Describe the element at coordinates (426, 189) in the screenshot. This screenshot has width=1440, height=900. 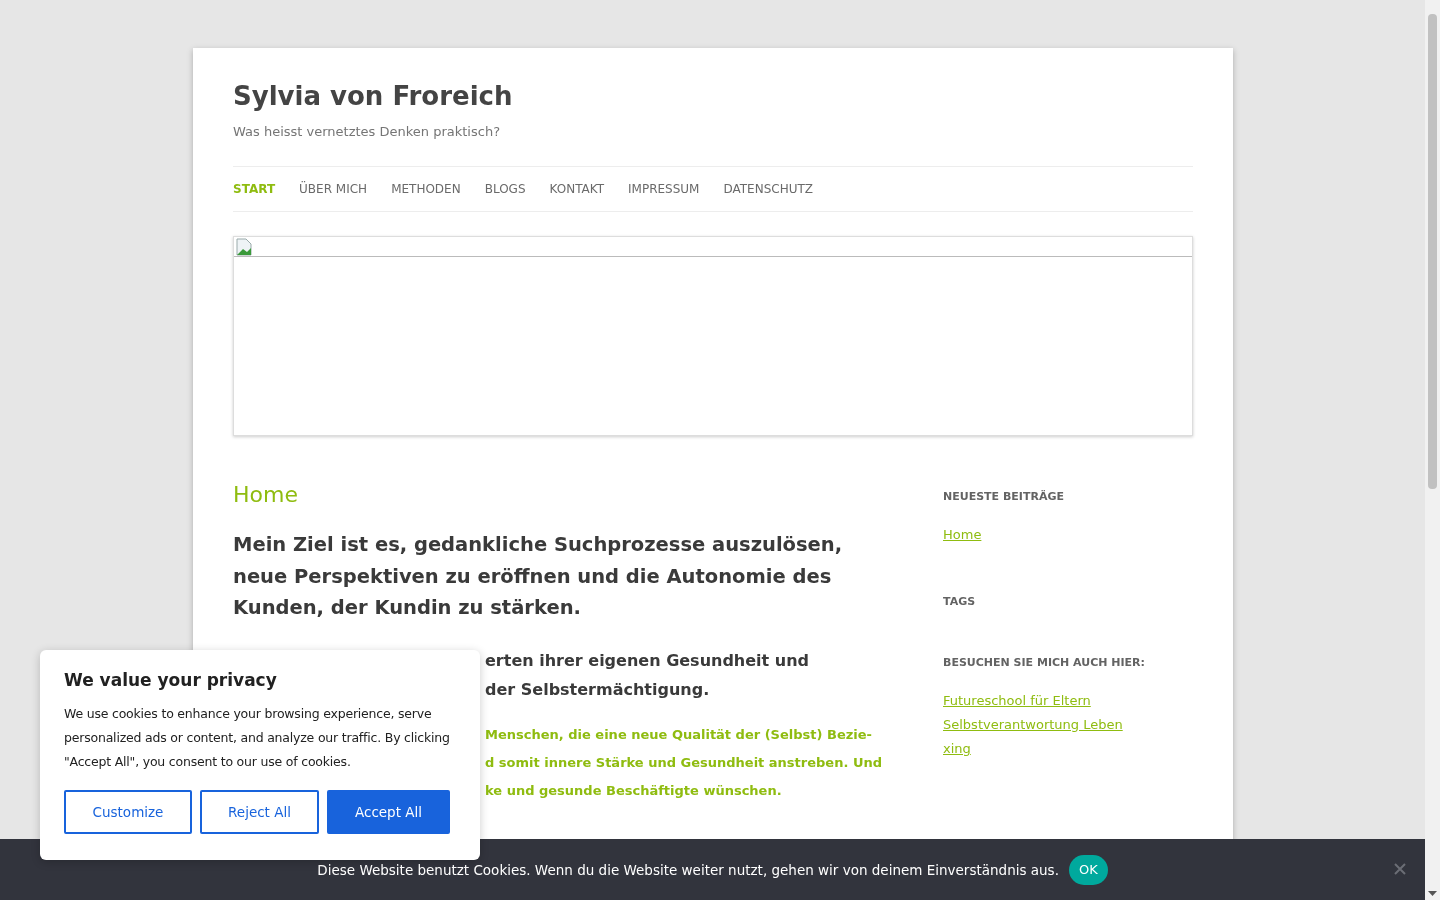
I see `nav-link: METHODEN` at that location.